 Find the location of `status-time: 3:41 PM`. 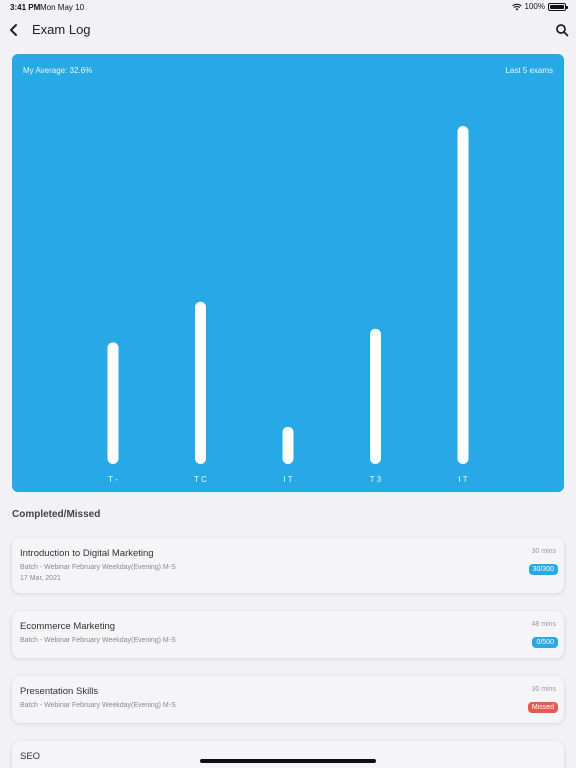

status-time: 3:41 PM is located at coordinates (25, 7).